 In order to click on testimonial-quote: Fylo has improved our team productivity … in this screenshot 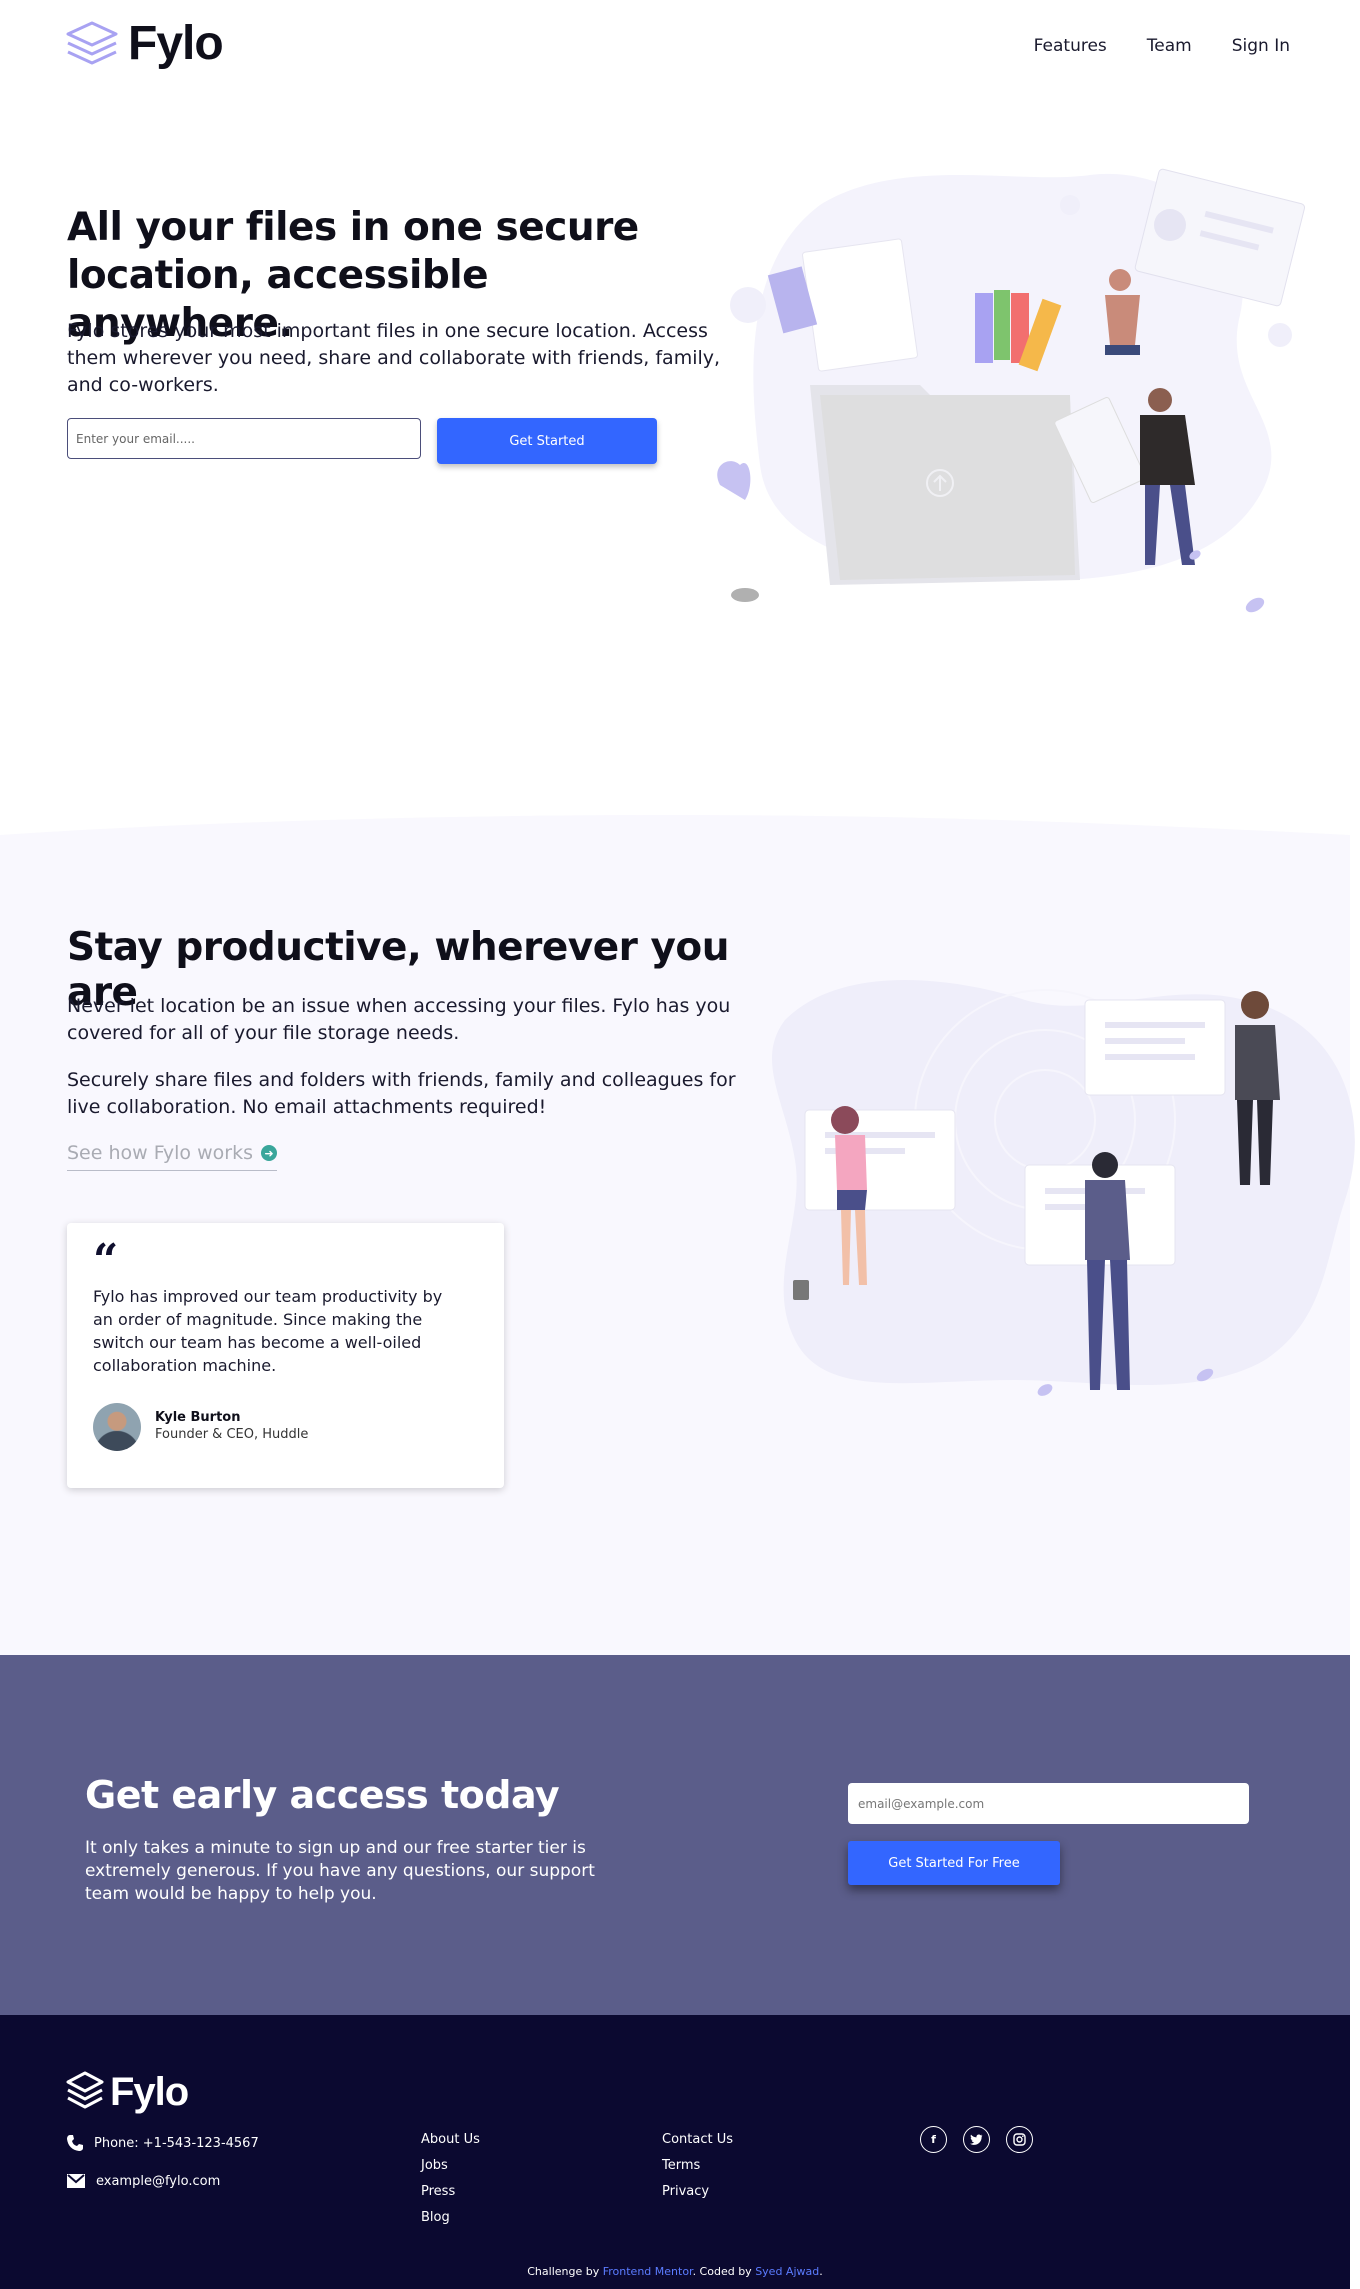, I will do `click(268, 1331)`.